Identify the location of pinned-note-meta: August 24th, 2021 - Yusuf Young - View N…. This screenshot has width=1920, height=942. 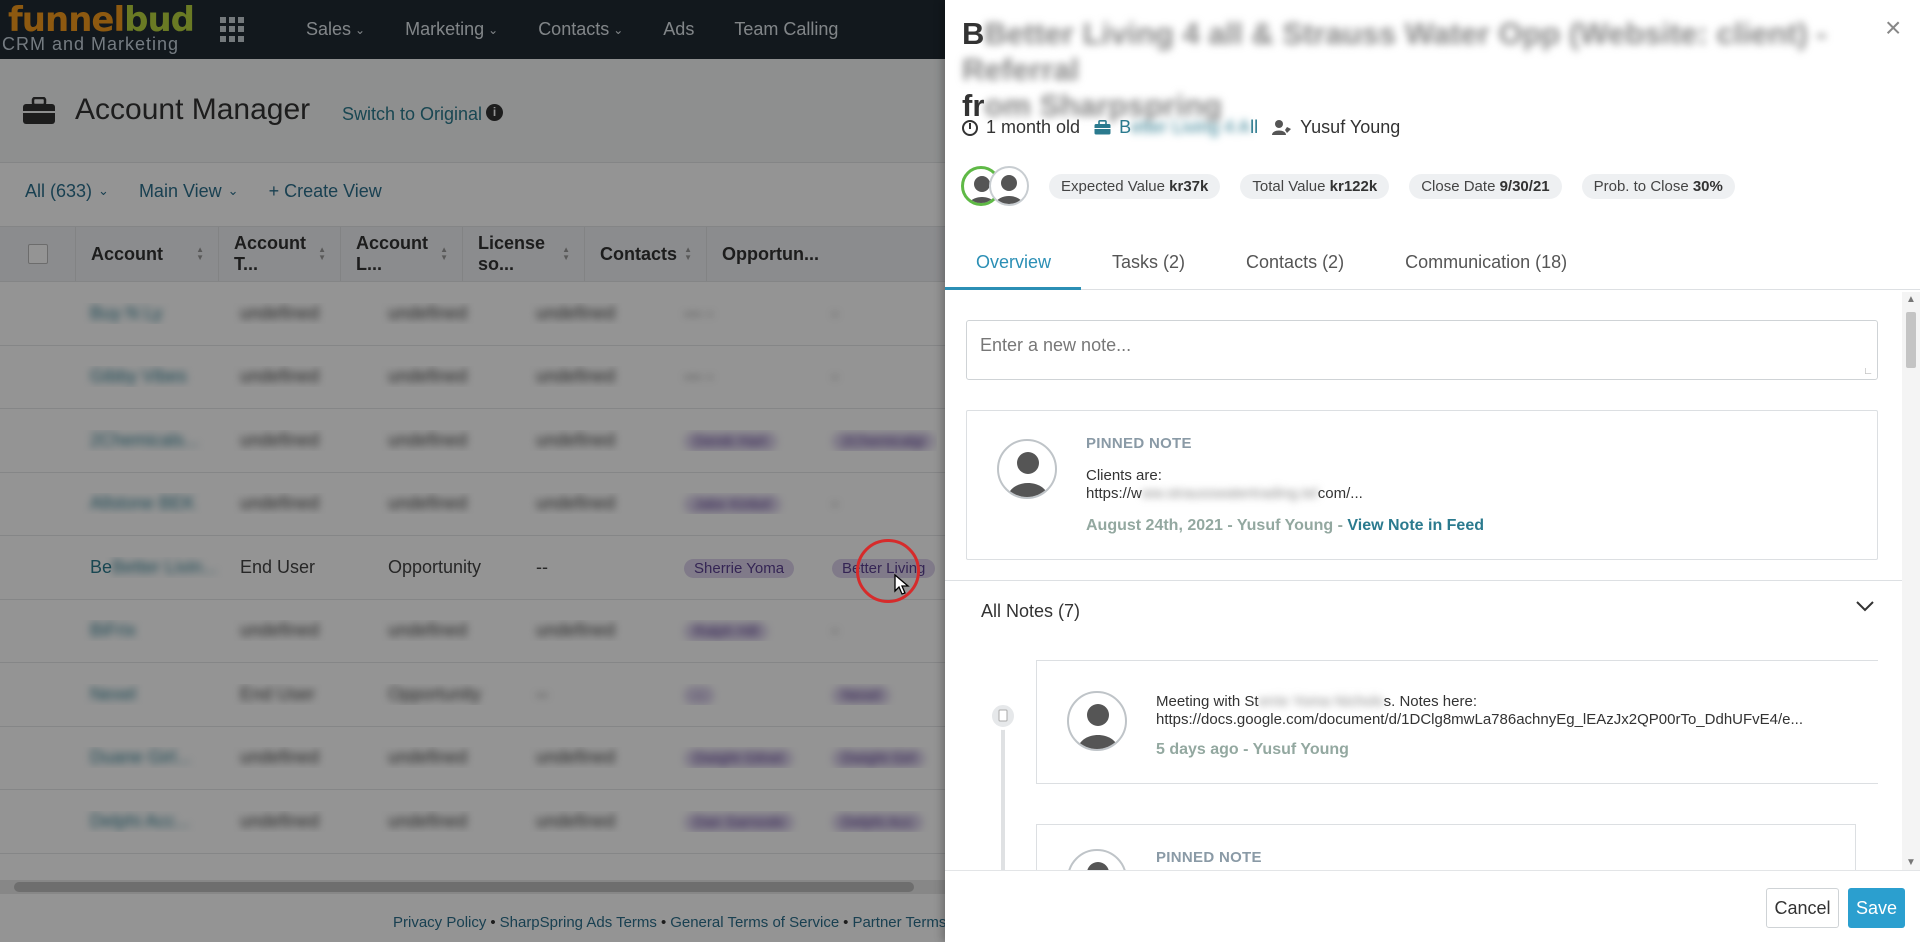
(1285, 526).